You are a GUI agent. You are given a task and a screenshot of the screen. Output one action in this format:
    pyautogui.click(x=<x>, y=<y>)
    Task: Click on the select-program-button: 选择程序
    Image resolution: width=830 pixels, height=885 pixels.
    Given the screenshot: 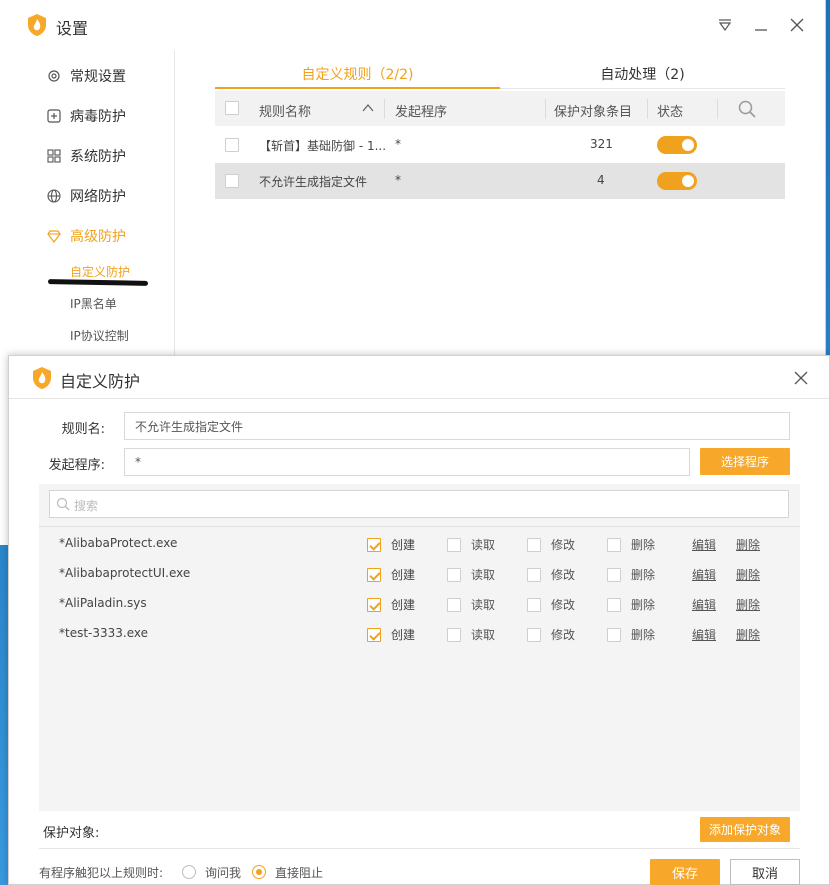 What is the action you would take?
    pyautogui.click(x=745, y=461)
    